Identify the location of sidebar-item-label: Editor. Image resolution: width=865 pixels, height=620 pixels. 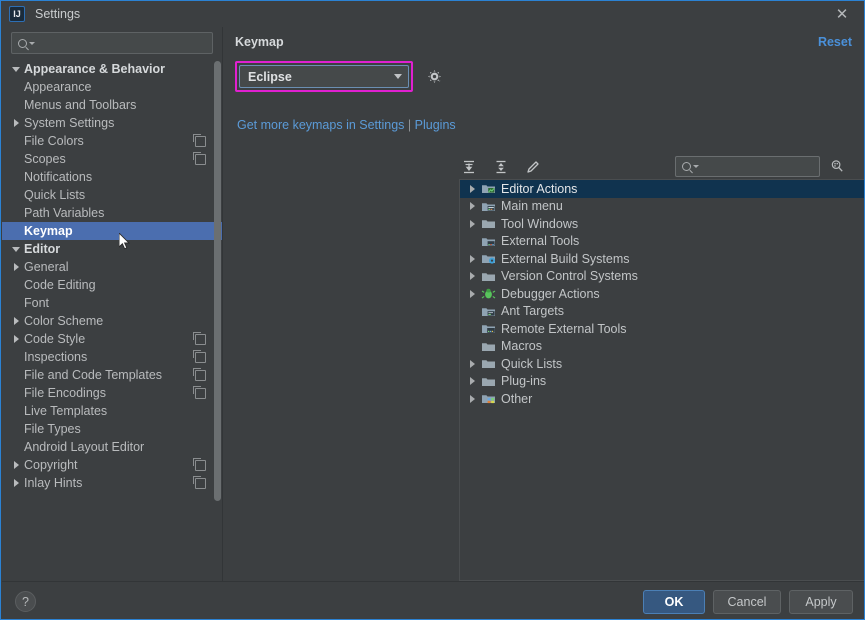
(42, 249).